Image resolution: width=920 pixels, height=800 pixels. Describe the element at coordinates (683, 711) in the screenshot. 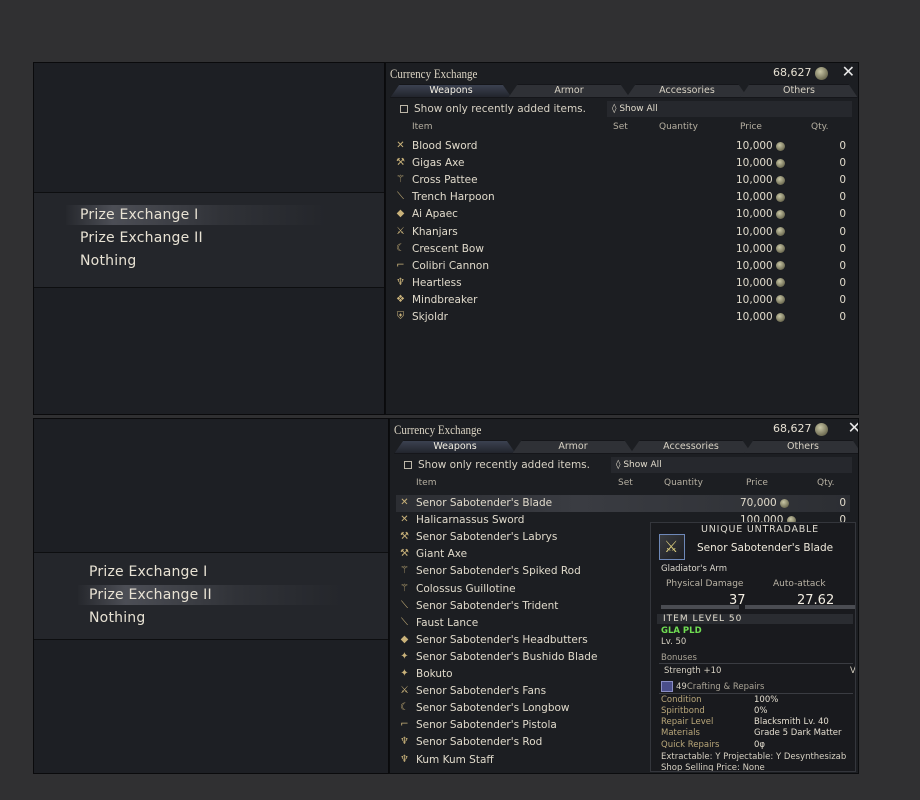

I see `spiritbond-label: Spiritbond` at that location.